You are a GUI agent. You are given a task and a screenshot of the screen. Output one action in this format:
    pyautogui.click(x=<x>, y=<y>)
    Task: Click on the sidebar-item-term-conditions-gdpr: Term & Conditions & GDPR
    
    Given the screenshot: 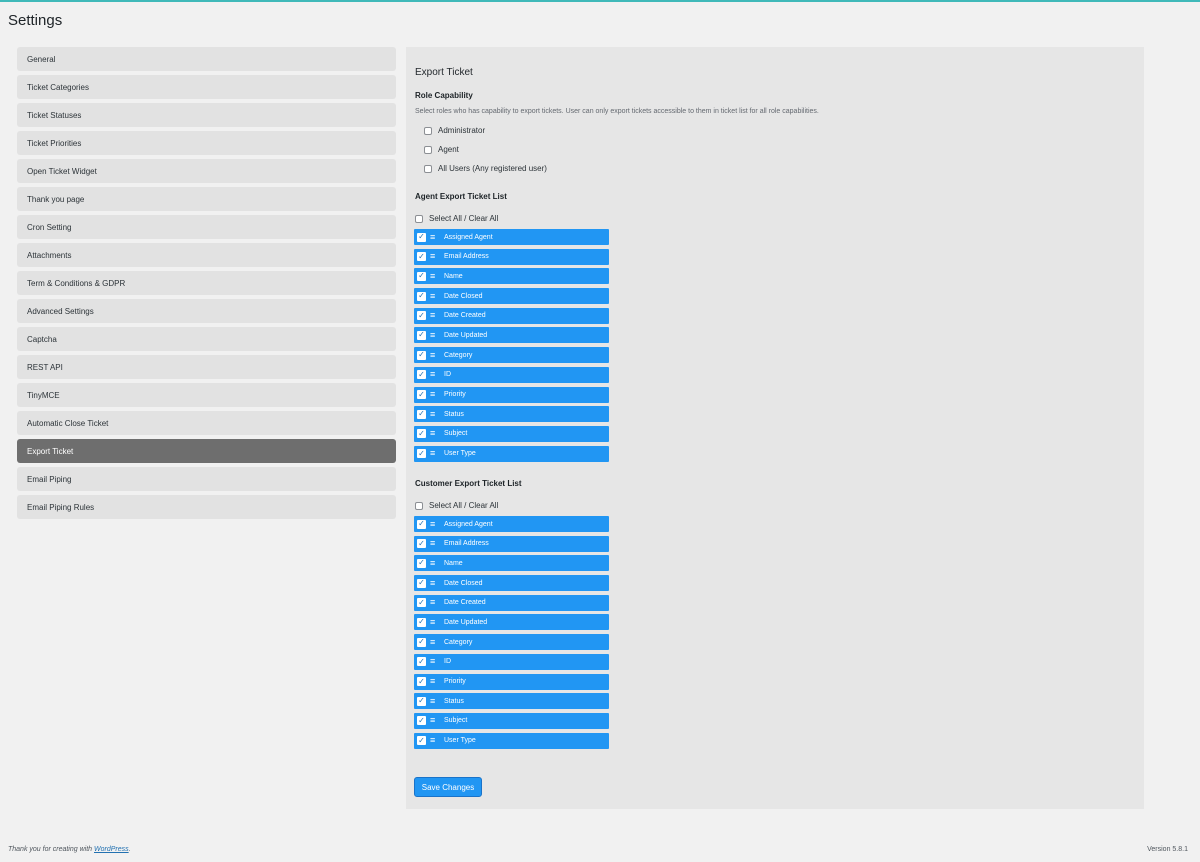 What is the action you would take?
    pyautogui.click(x=206, y=283)
    